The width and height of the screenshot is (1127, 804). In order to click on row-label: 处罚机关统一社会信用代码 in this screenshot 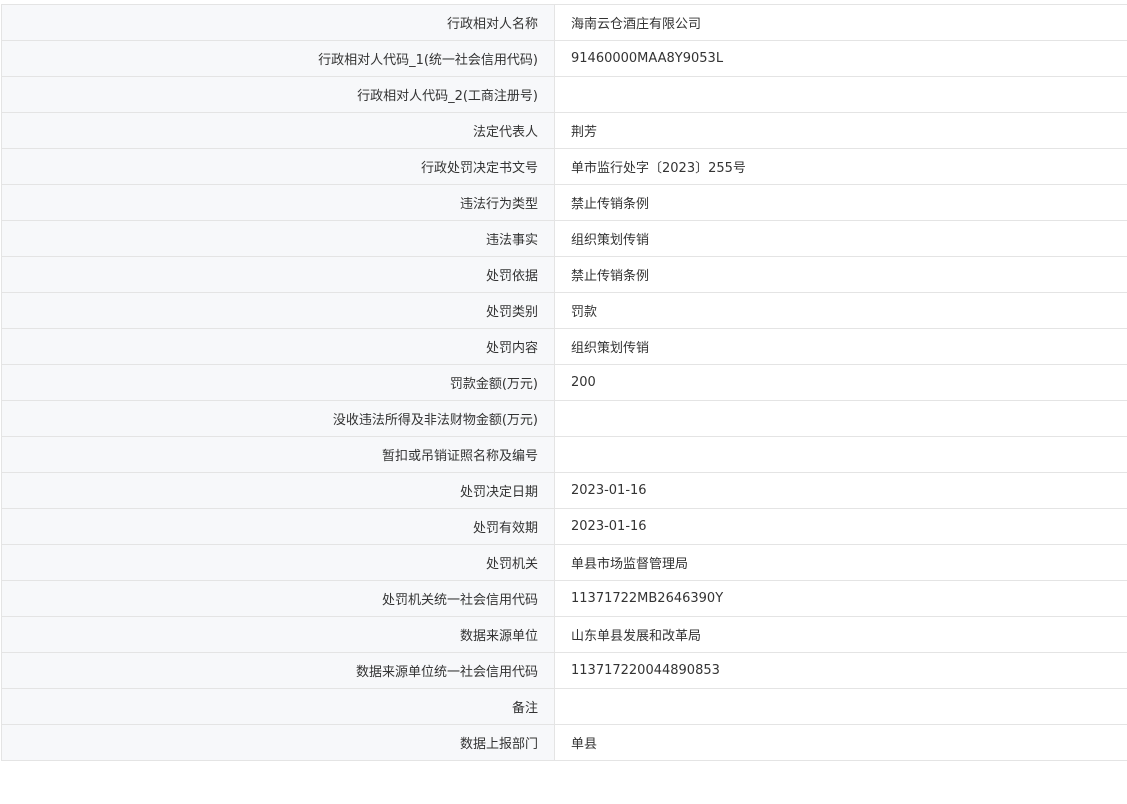, I will do `click(278, 598)`.